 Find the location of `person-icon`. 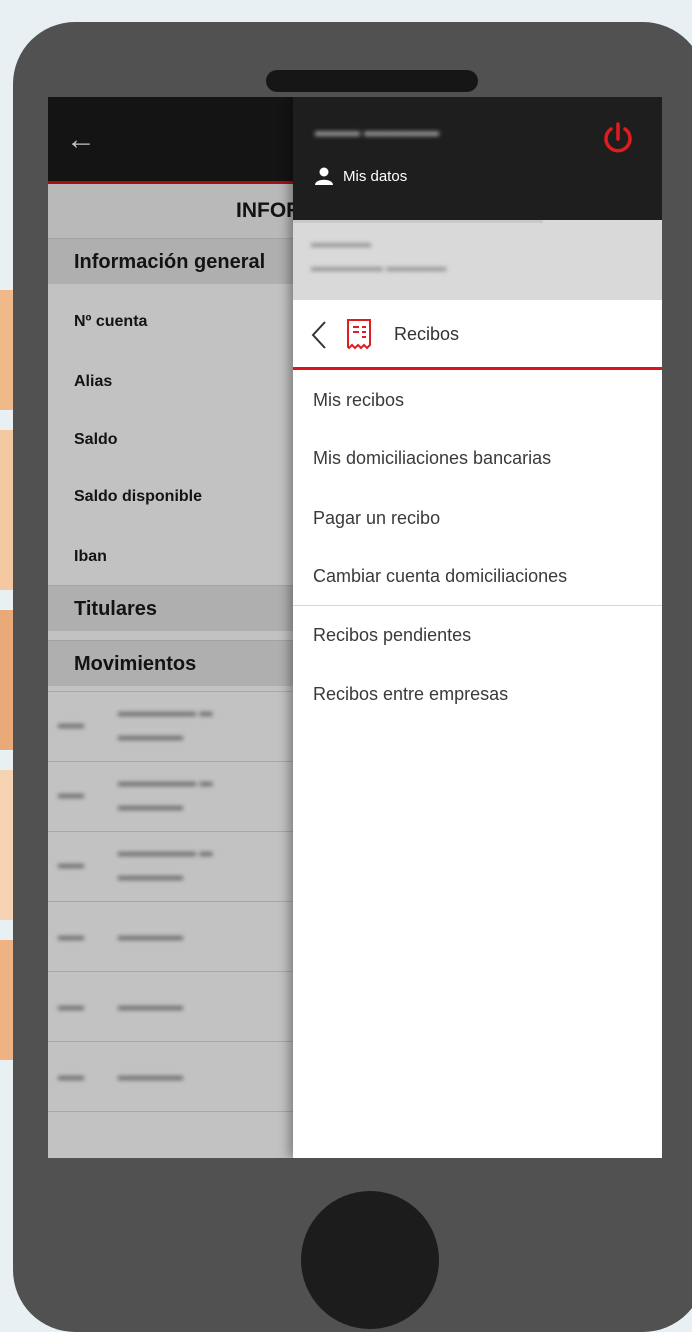

person-icon is located at coordinates (324, 176).